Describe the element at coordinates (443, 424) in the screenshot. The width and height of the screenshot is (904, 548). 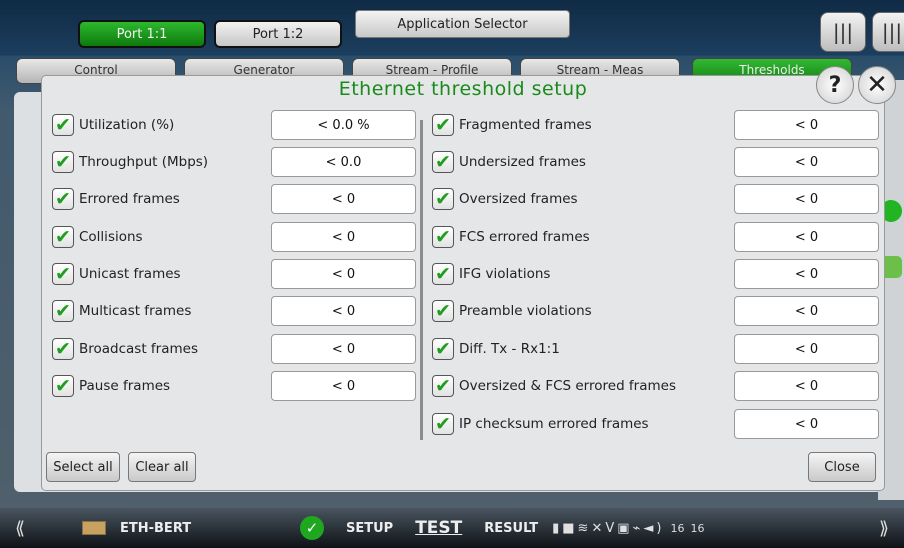
I see `ip-checksum-checkbox: ✔` at that location.